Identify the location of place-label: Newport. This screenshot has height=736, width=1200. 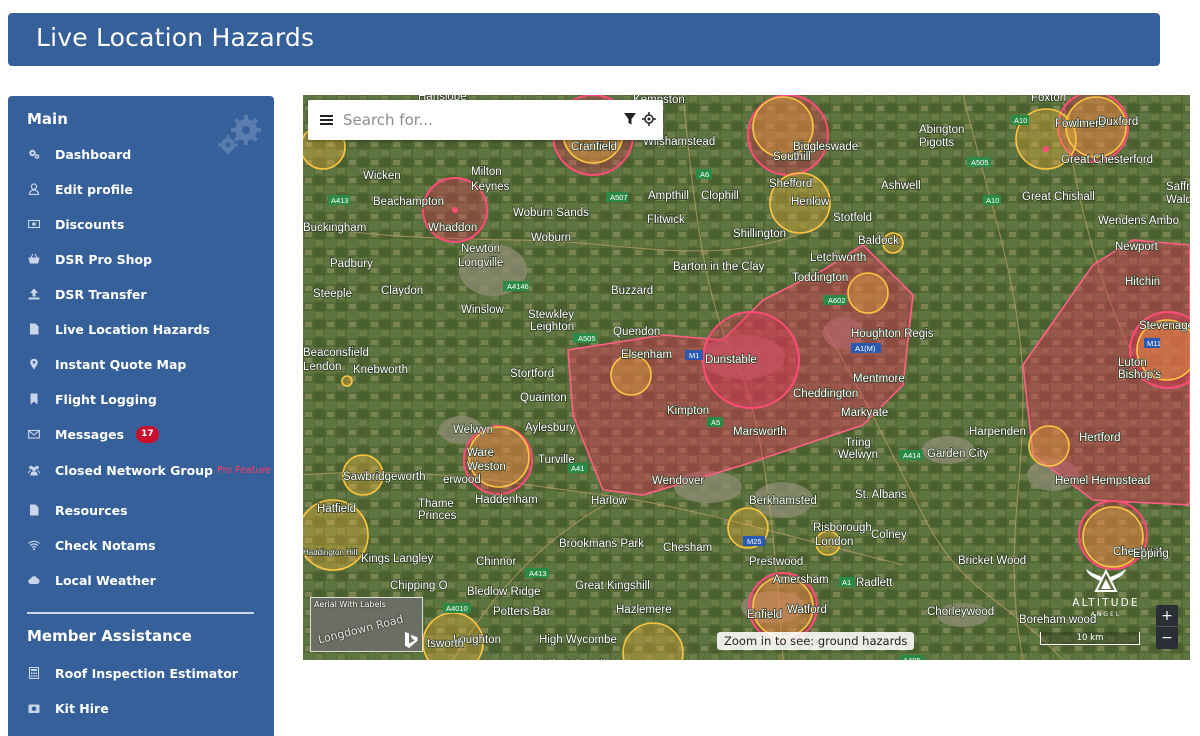
(1137, 247).